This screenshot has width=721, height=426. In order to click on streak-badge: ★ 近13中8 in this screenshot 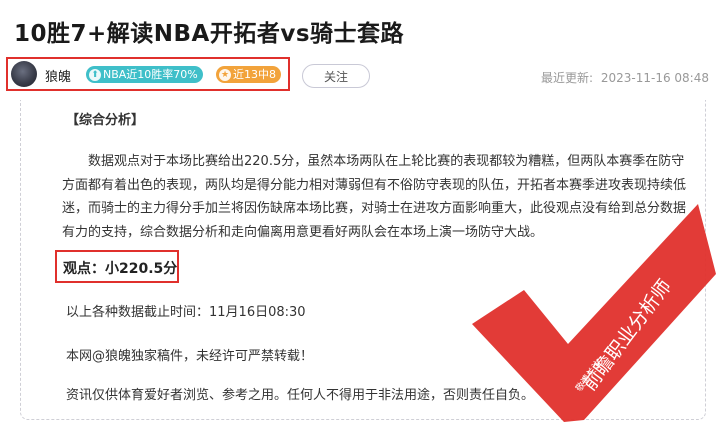, I will do `click(248, 74)`.